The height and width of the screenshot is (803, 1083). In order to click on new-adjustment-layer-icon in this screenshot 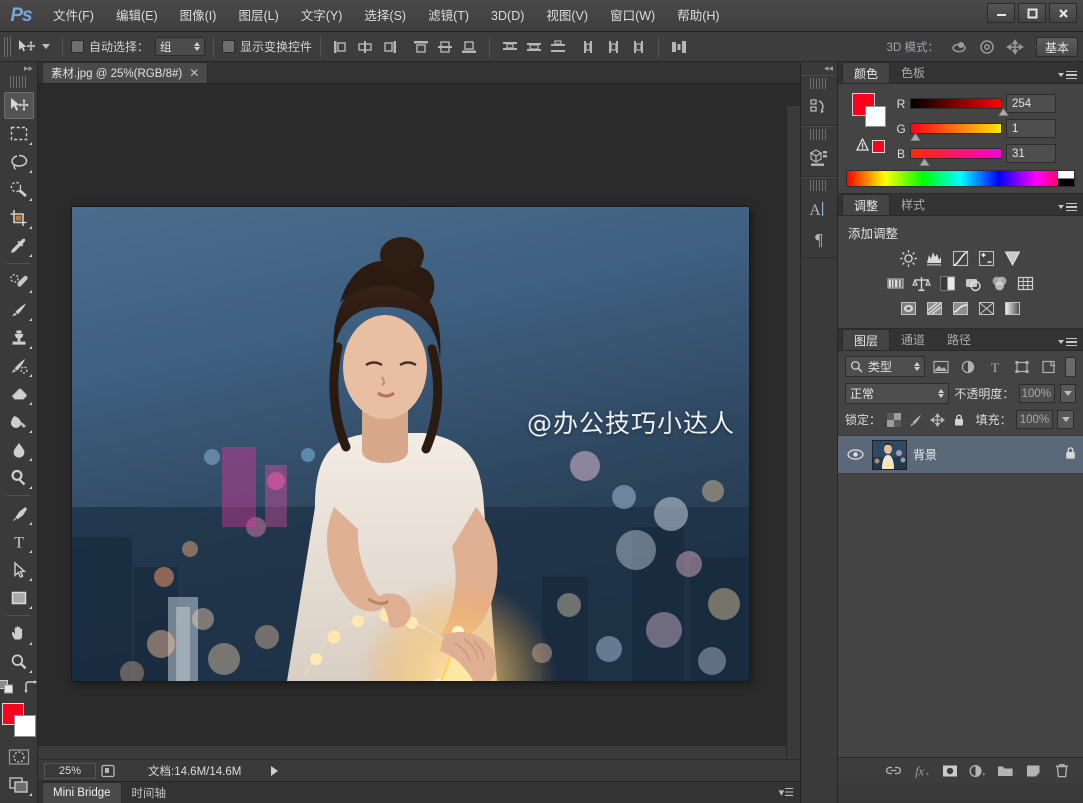, I will do `click(977, 770)`.